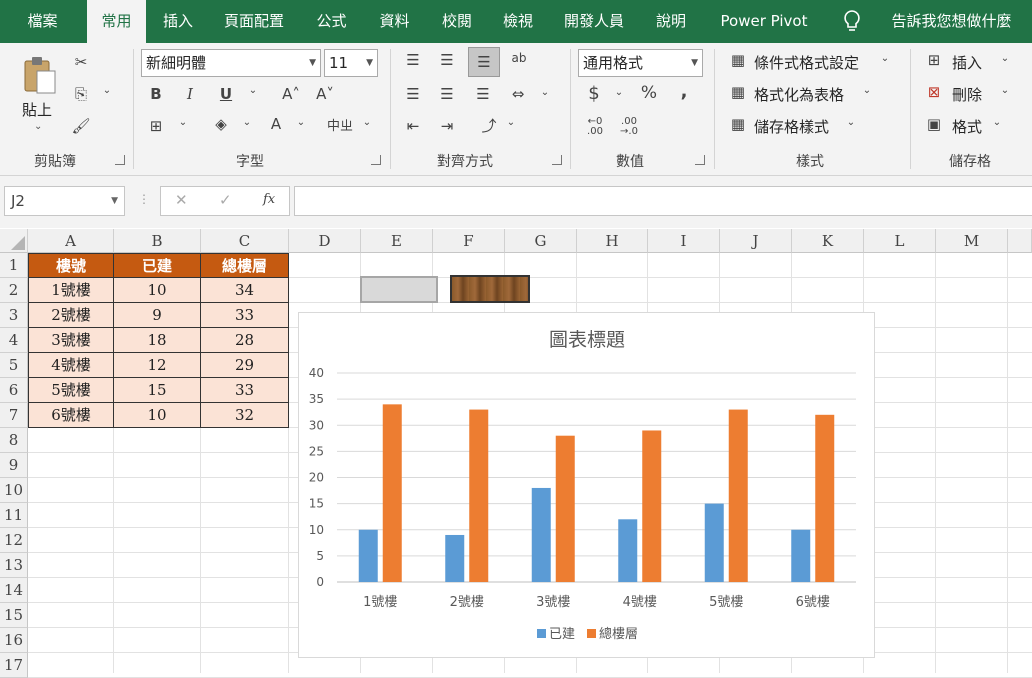 The width and height of the screenshot is (1032, 678). I want to click on tab-7: 檢視, so click(518, 21).